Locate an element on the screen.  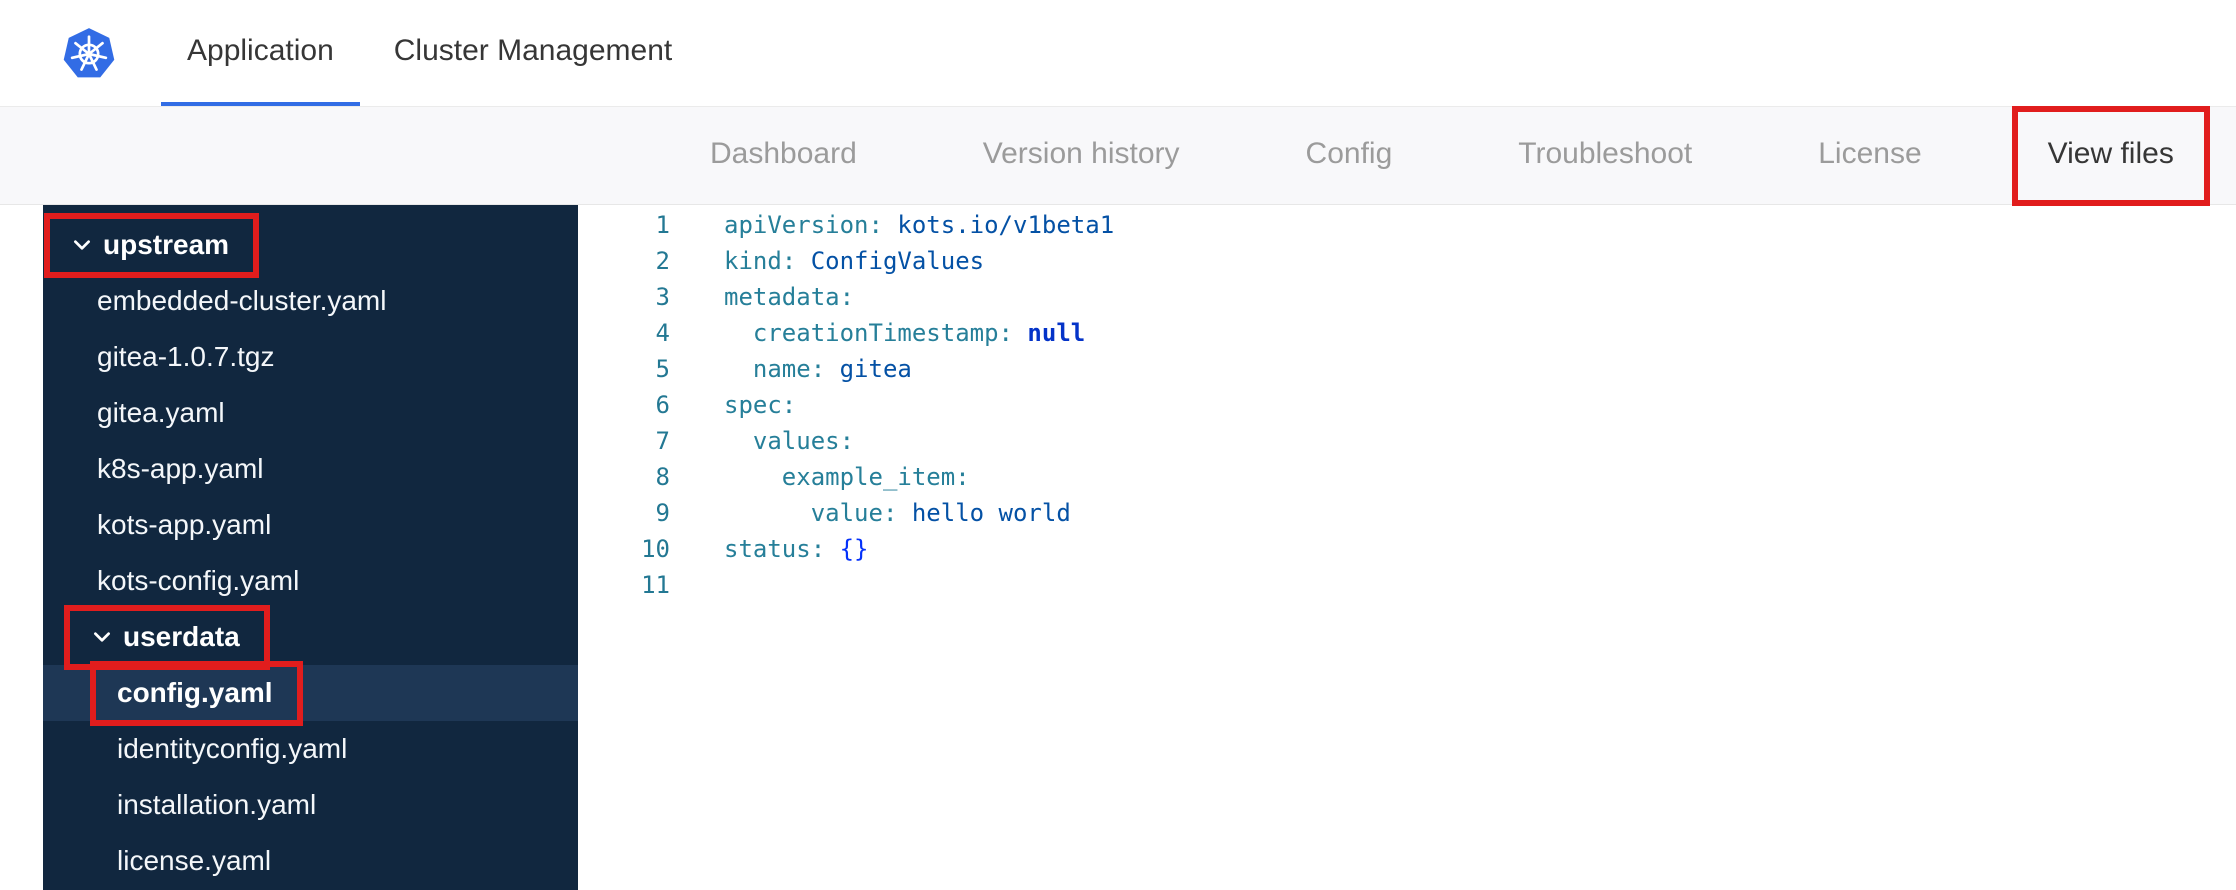
code-line: 9 value: hello world is located at coordinates (1407, 513).